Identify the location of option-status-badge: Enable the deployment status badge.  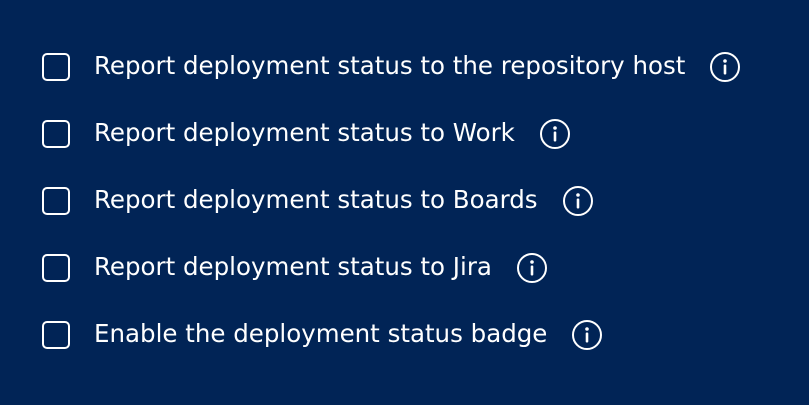
(391, 334).